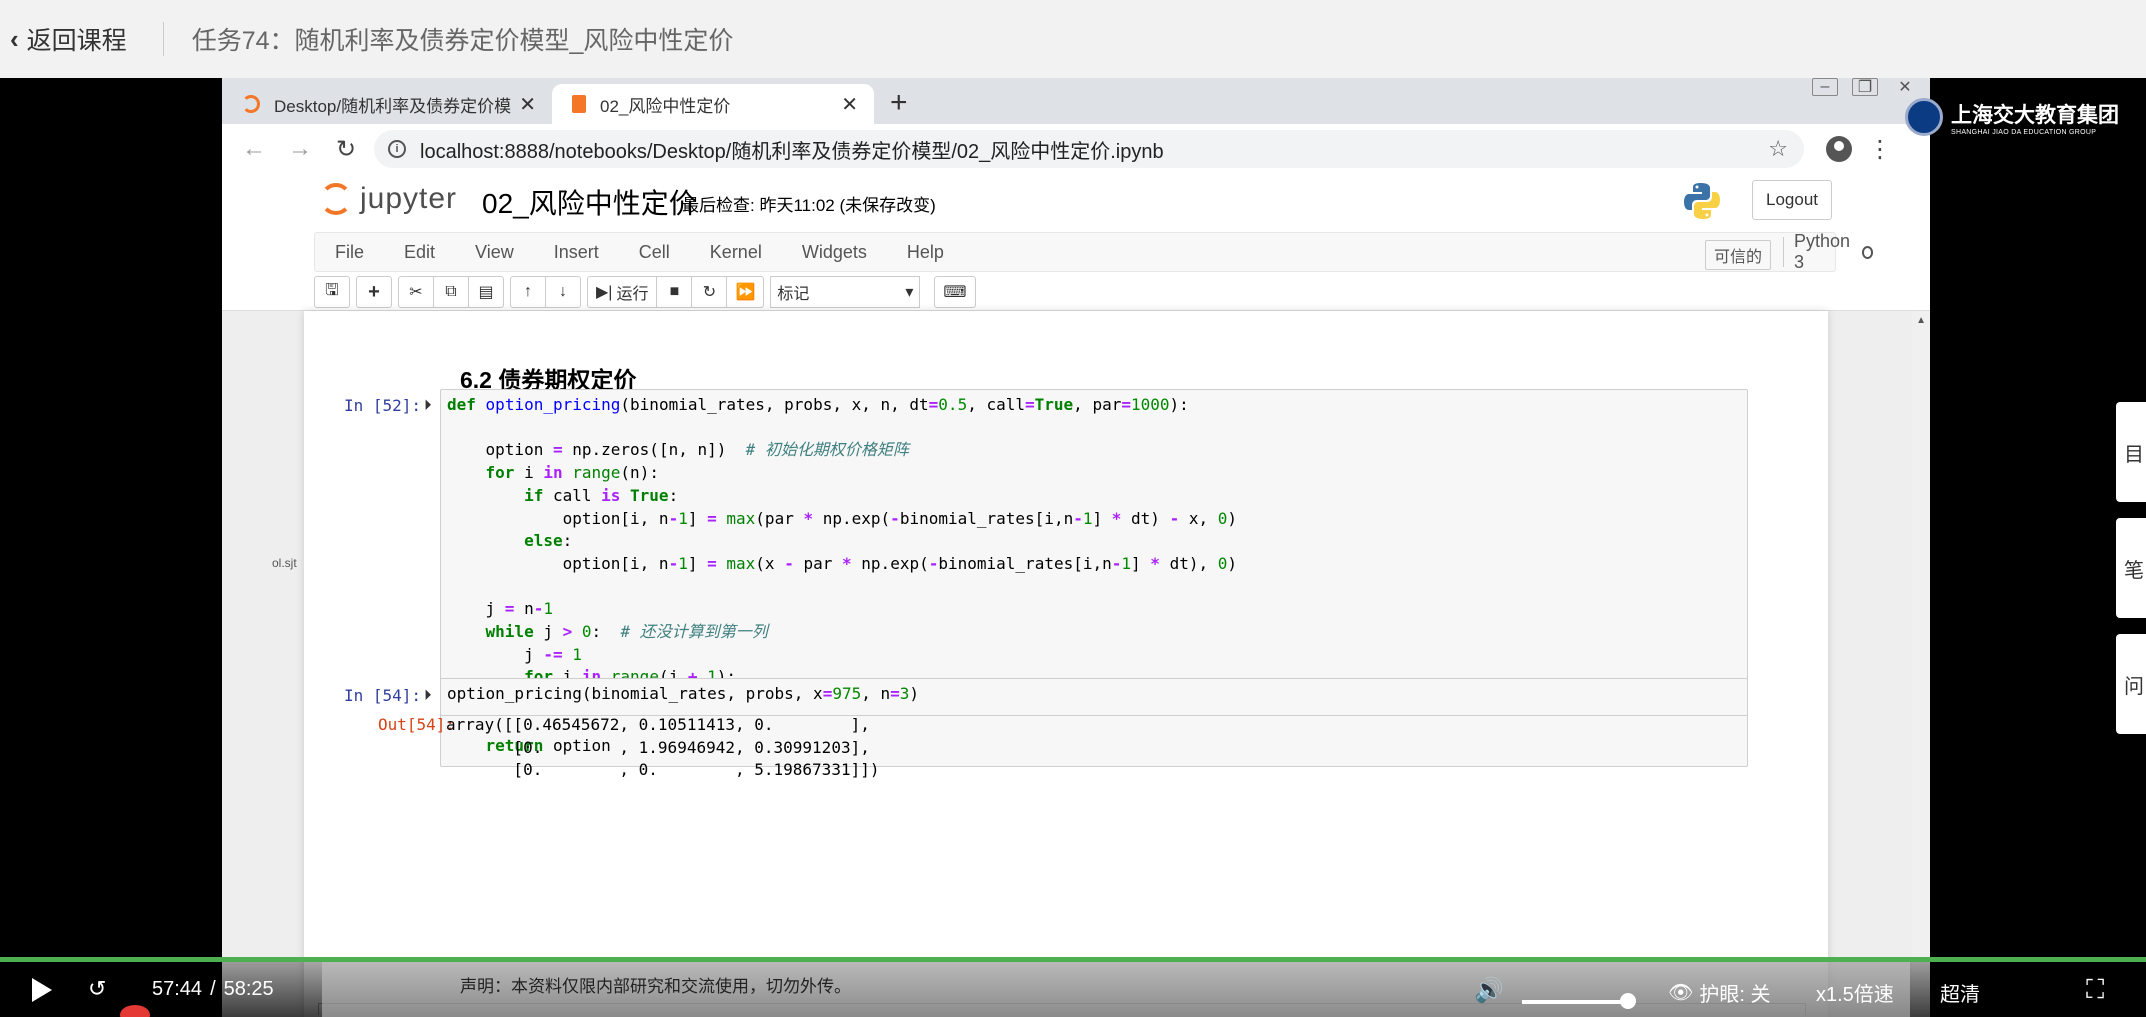 The image size is (2146, 1017). Describe the element at coordinates (1792, 200) in the screenshot. I see `logout-button: Logout` at that location.